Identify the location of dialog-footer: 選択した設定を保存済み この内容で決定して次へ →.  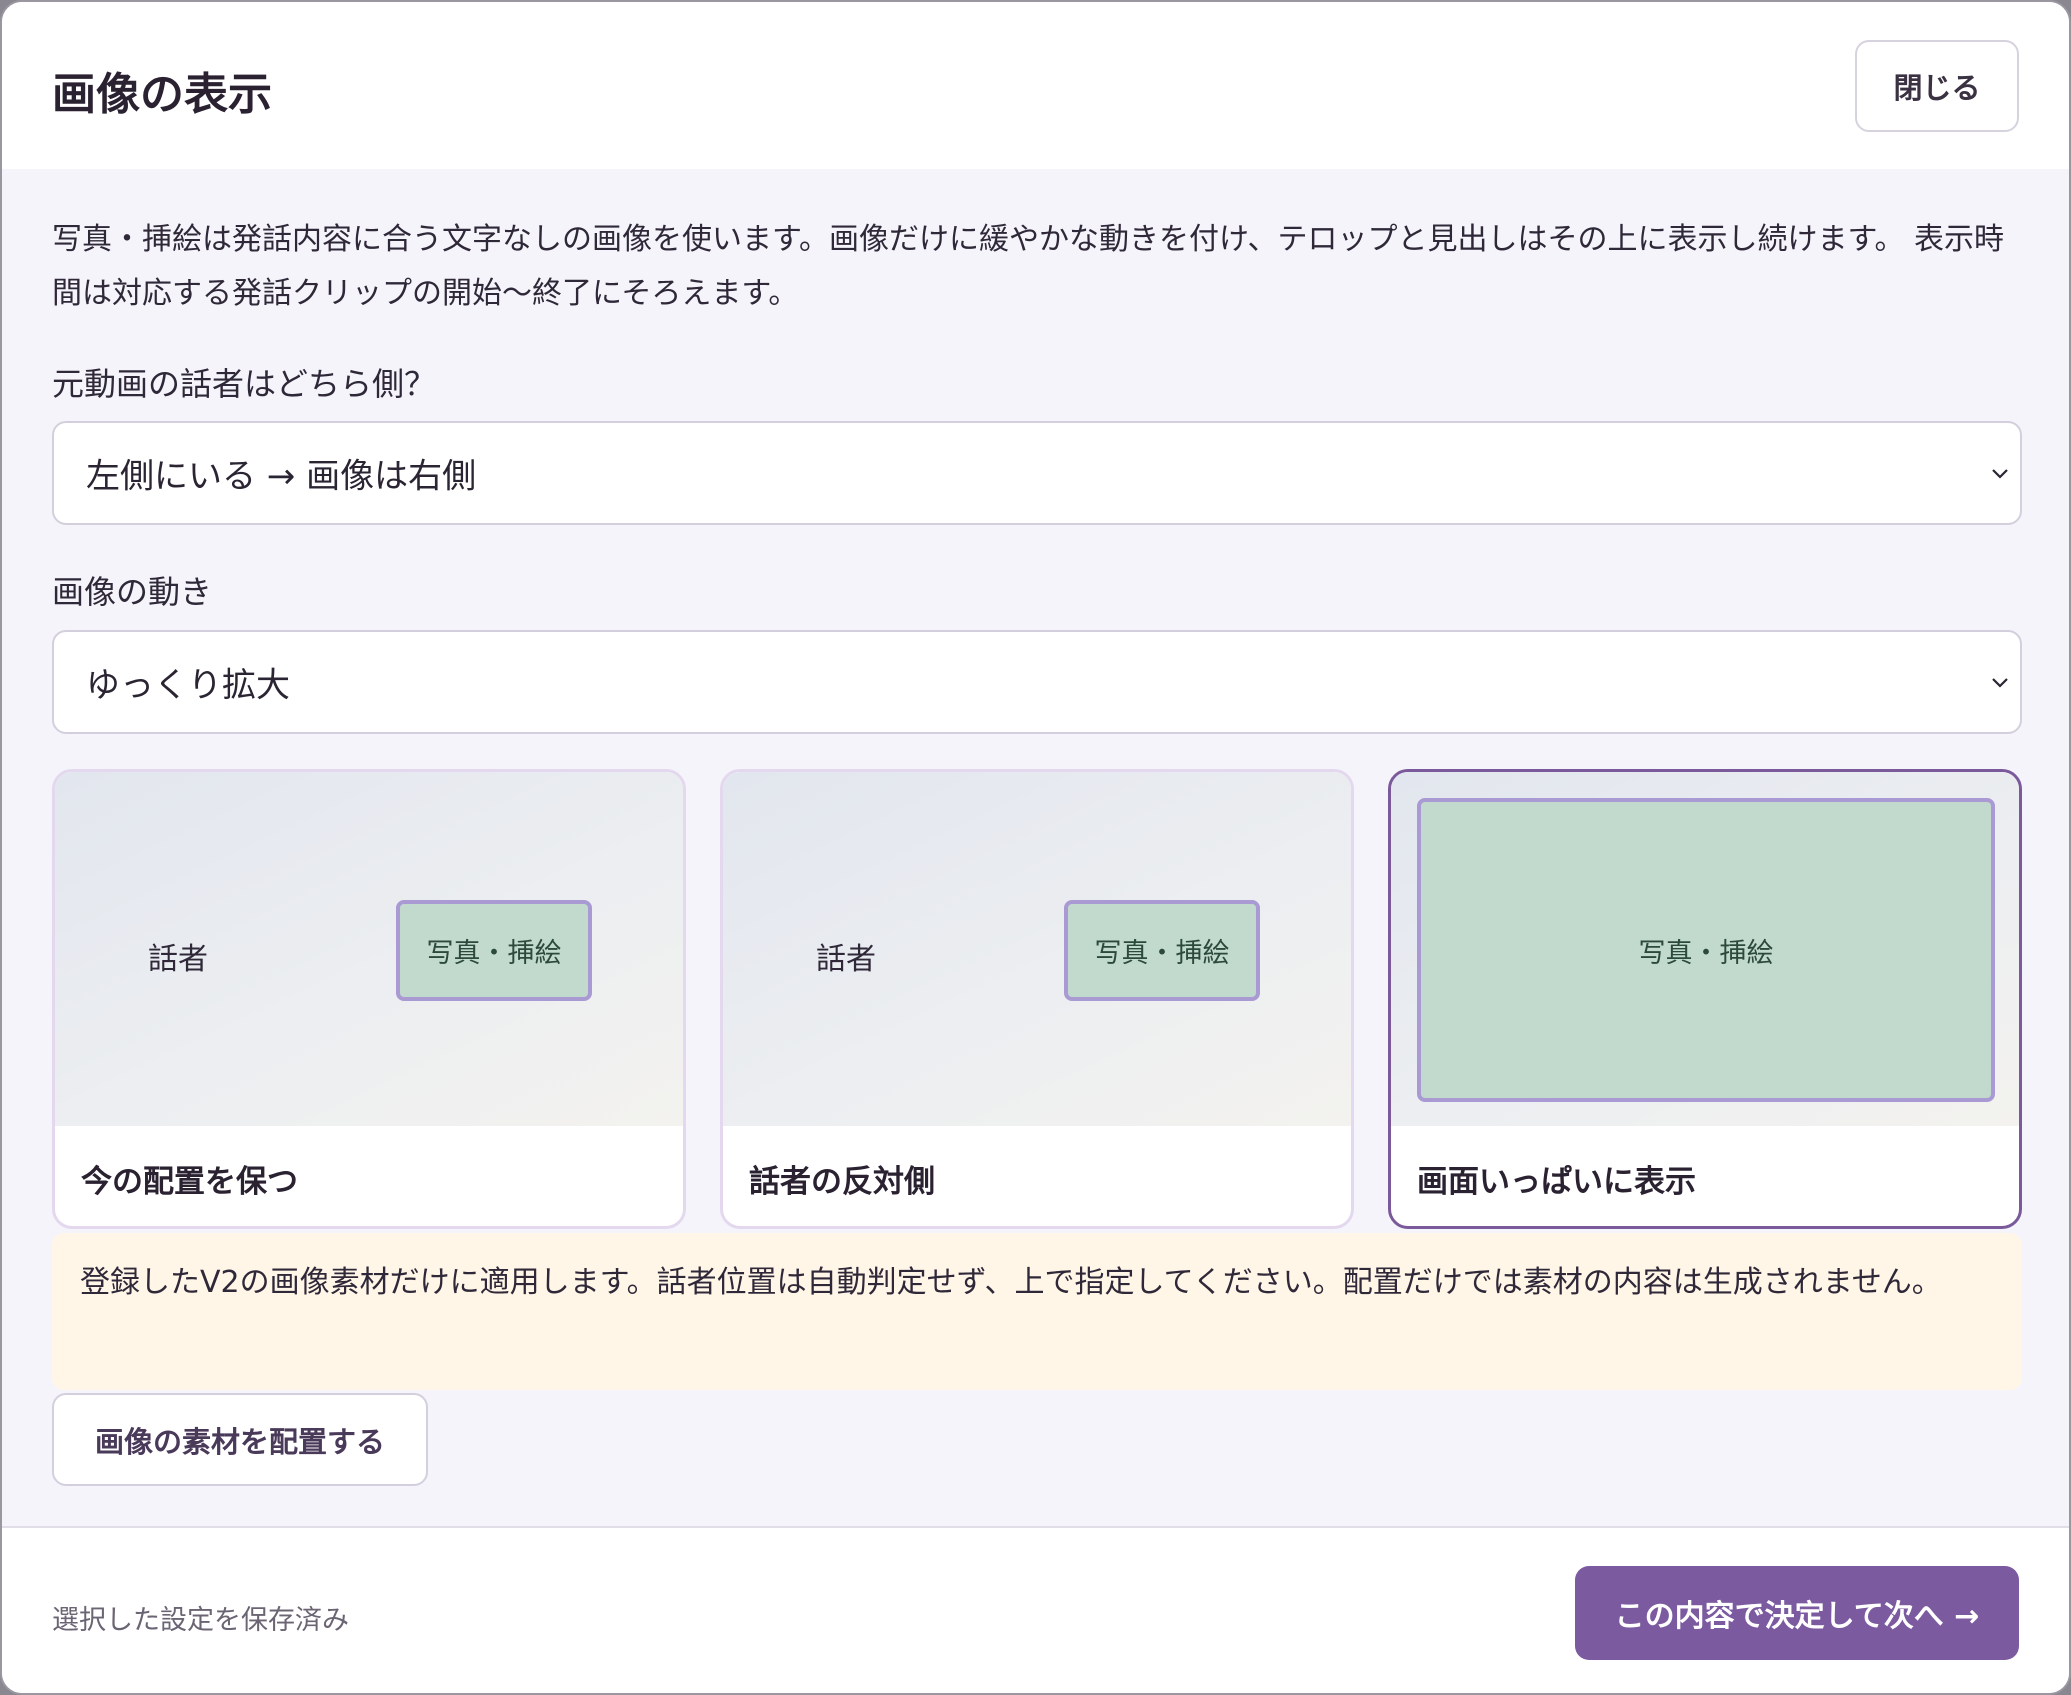
(1035, 1609).